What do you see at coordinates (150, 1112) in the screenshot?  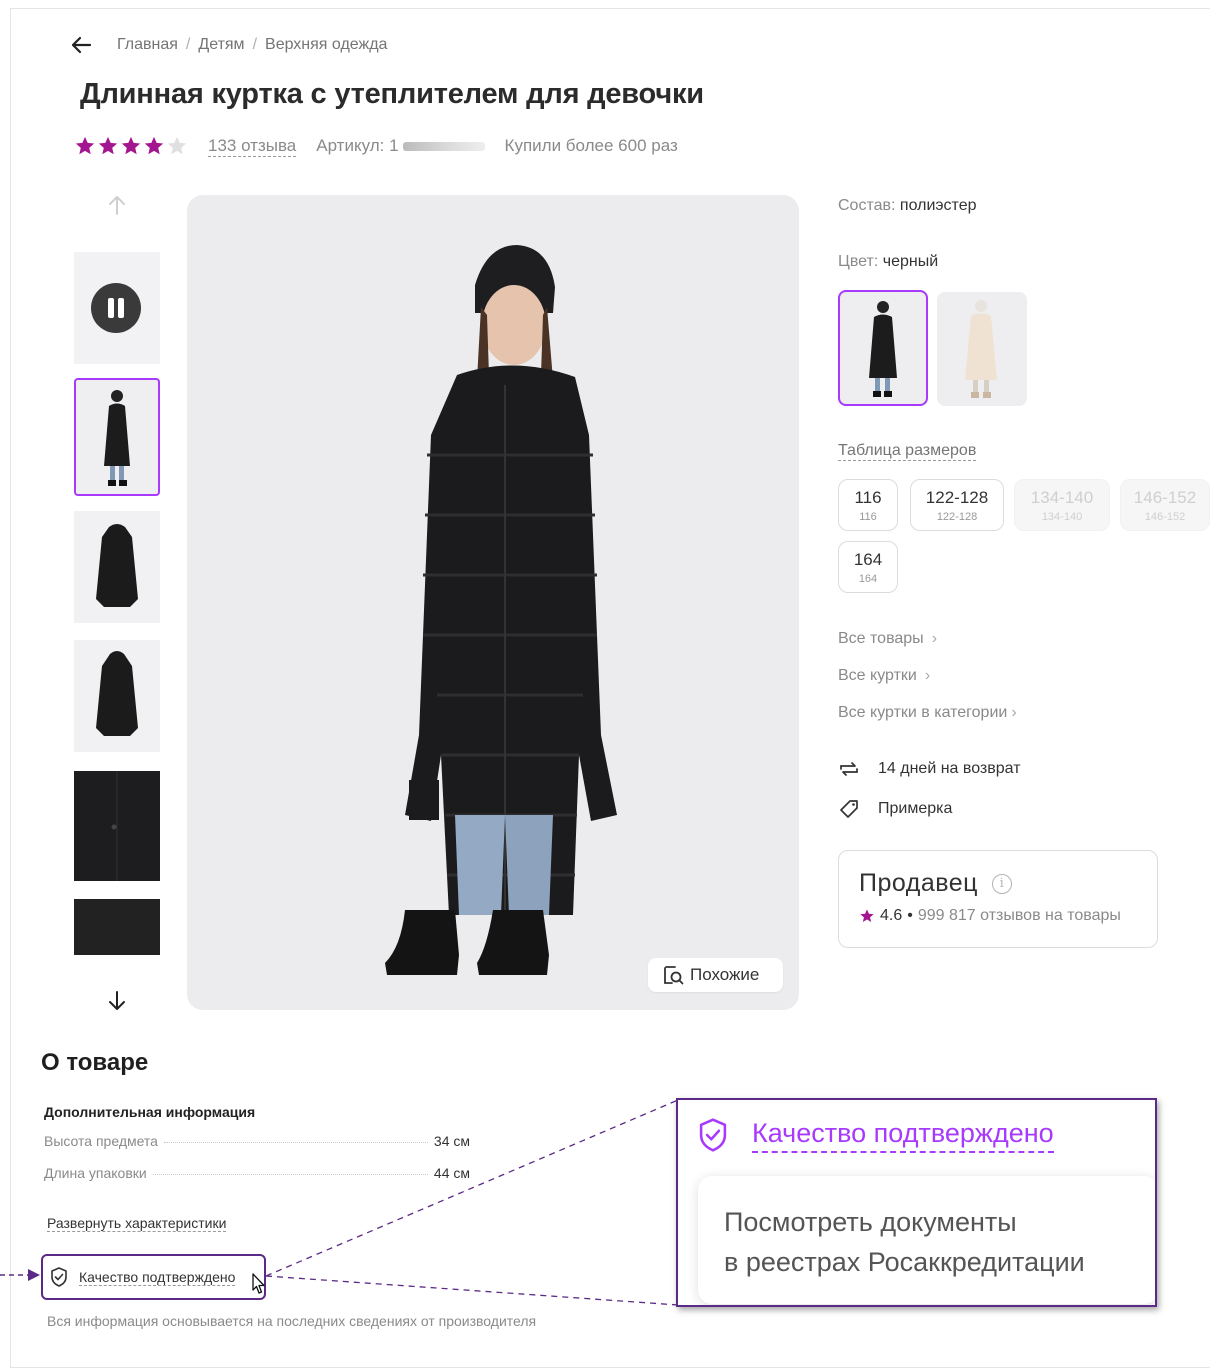 I see `additional-info-heading: Дополнительная информация` at bounding box center [150, 1112].